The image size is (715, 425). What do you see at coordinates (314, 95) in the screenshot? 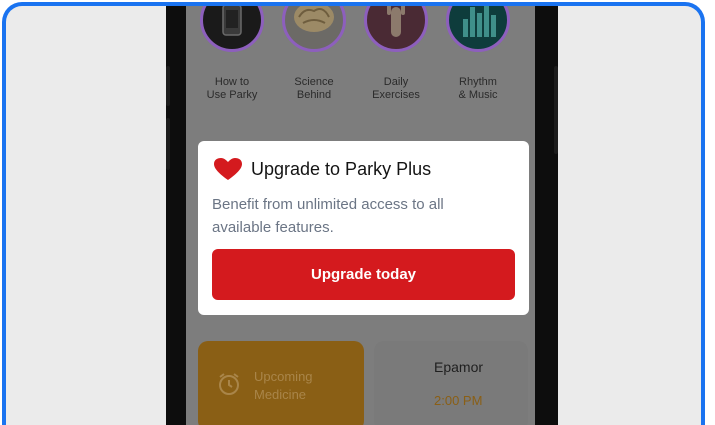
I see `story-label-line2: Behind` at bounding box center [314, 95].